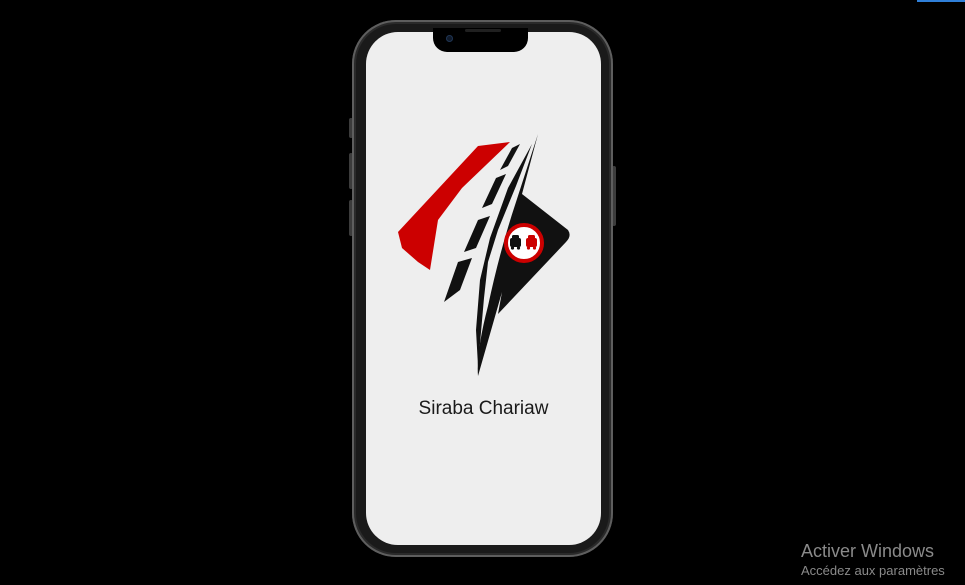 The image size is (965, 585). What do you see at coordinates (483, 408) in the screenshot?
I see `app-title: Siraba Chariaw` at bounding box center [483, 408].